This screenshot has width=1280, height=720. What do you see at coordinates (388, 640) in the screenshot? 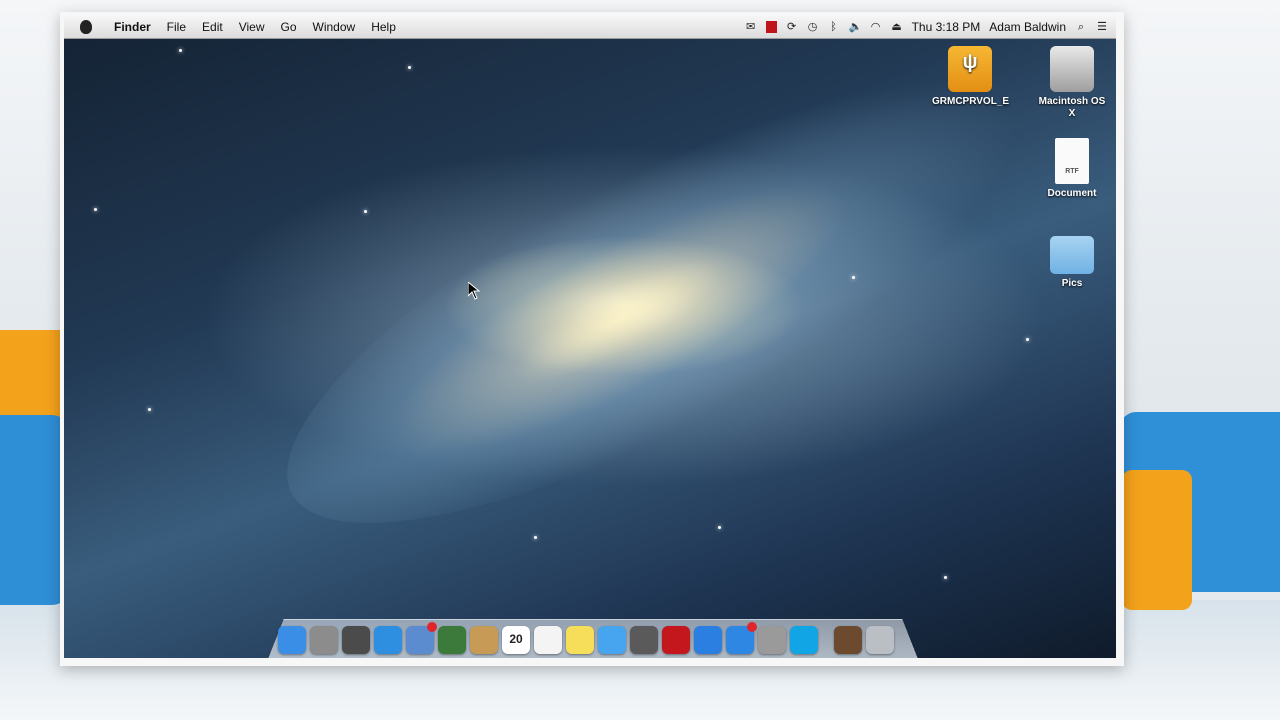
I see `dock-safari-icon` at bounding box center [388, 640].